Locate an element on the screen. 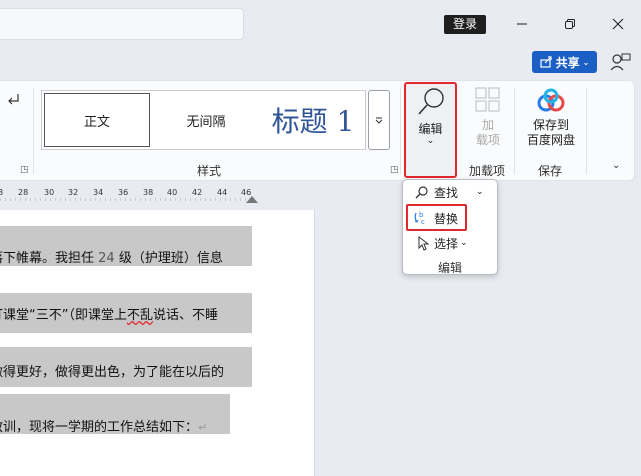 This screenshot has width=641, height=476. text-run: 落下帷幕。我担任 is located at coordinates (49, 258).